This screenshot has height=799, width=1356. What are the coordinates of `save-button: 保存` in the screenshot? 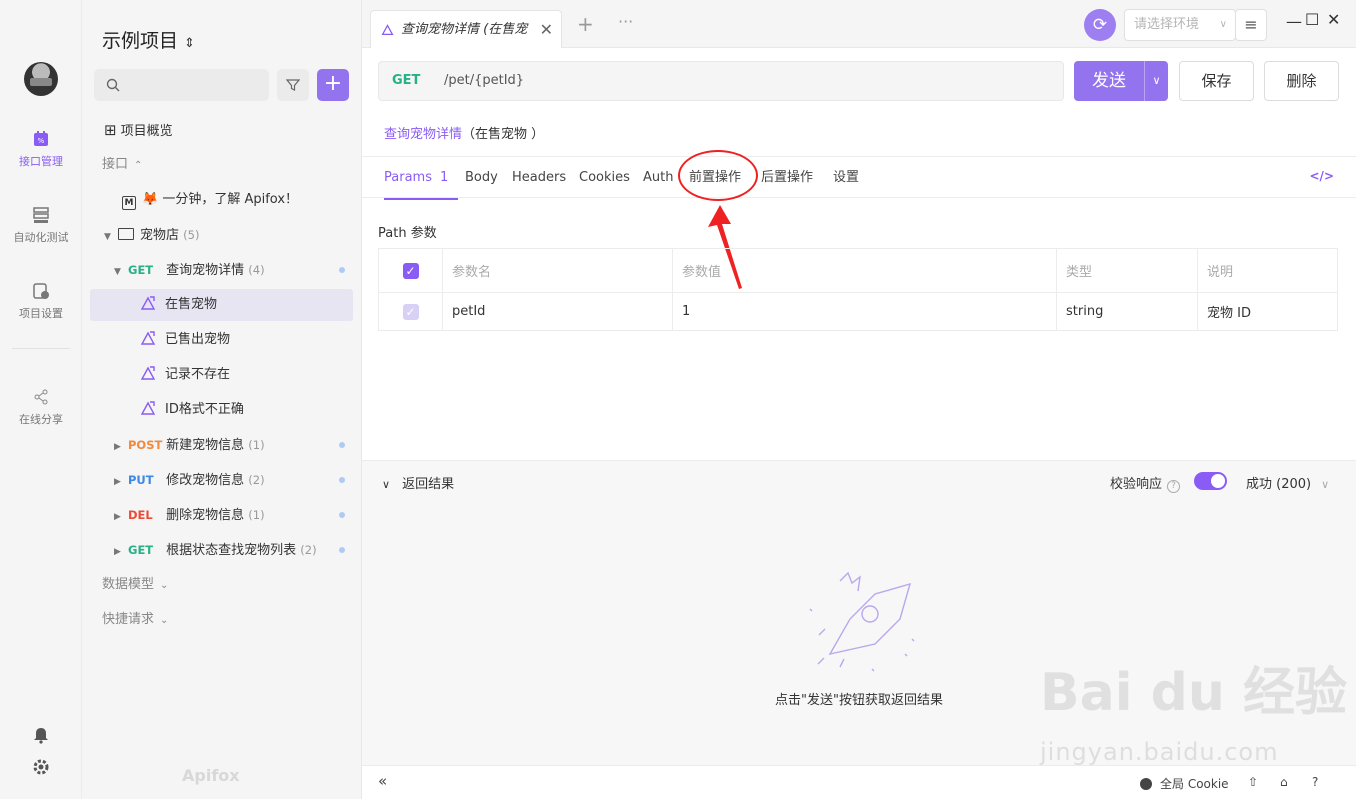 It's located at (1216, 81).